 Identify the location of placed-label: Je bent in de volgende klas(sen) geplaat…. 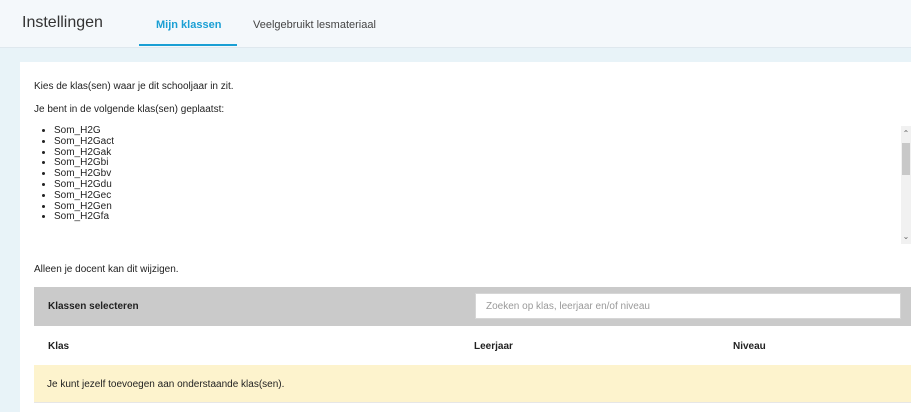
(129, 109).